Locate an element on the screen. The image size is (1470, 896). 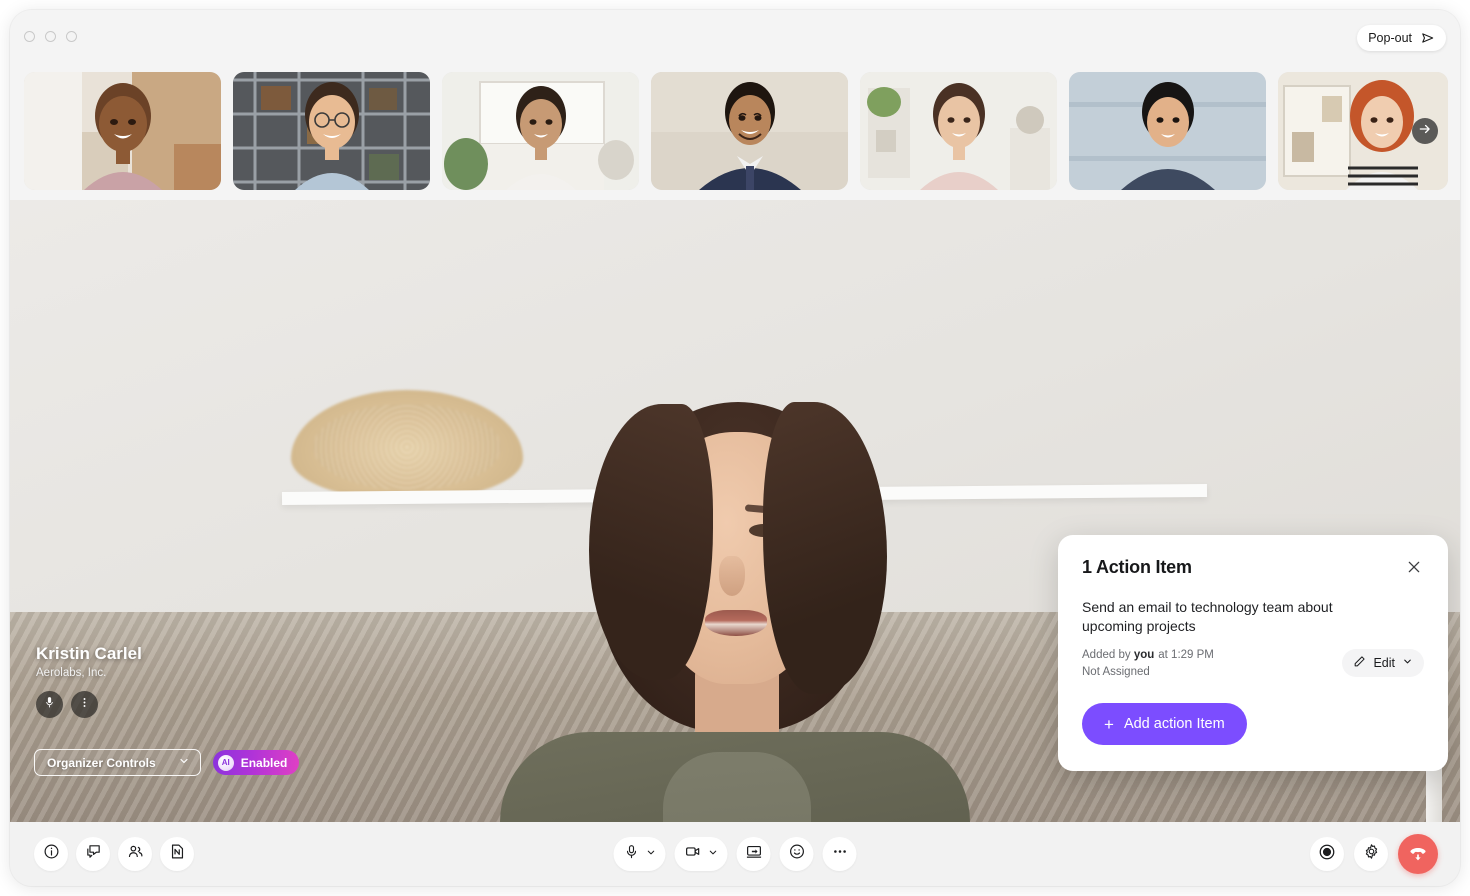
more-vertical-icon is located at coordinates (84, 705).